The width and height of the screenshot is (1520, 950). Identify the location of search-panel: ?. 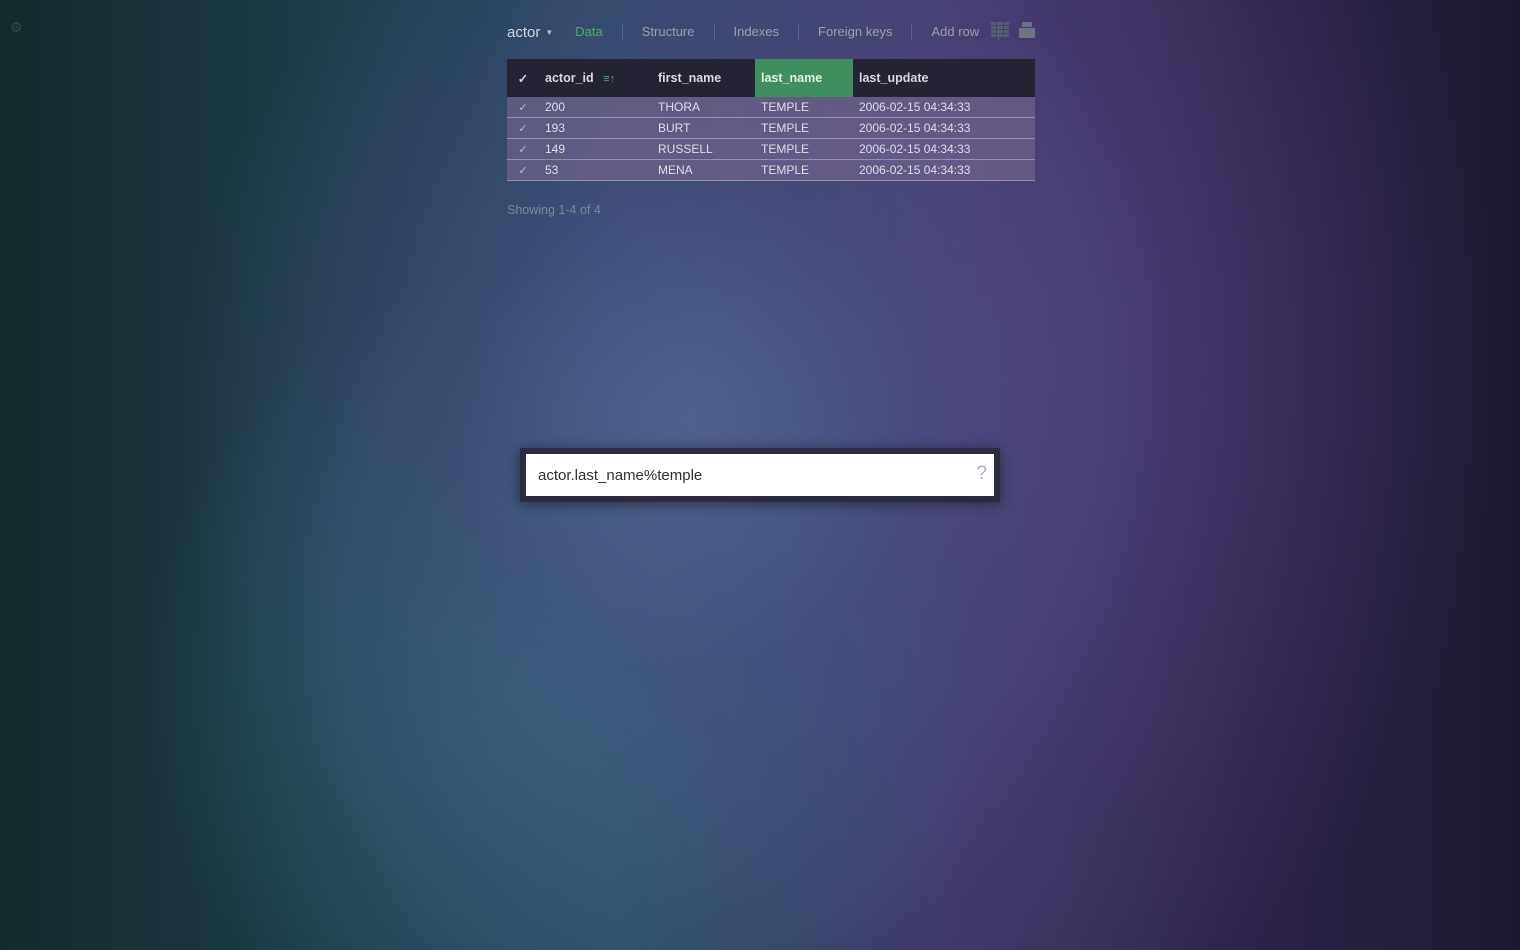
(760, 475).